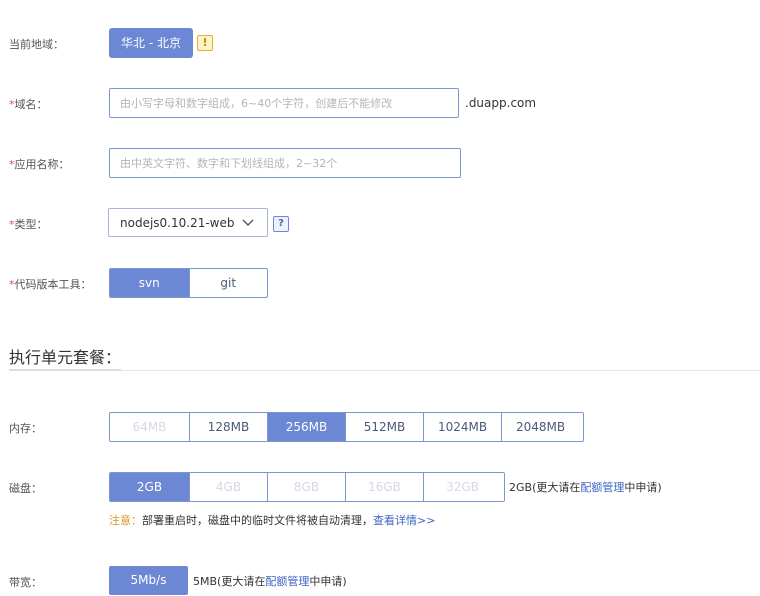 Image resolution: width=760 pixels, height=596 pixels. Describe the element at coordinates (229, 581) in the screenshot. I see `bandwidth-note-prefix: 5MB(更大请在` at that location.